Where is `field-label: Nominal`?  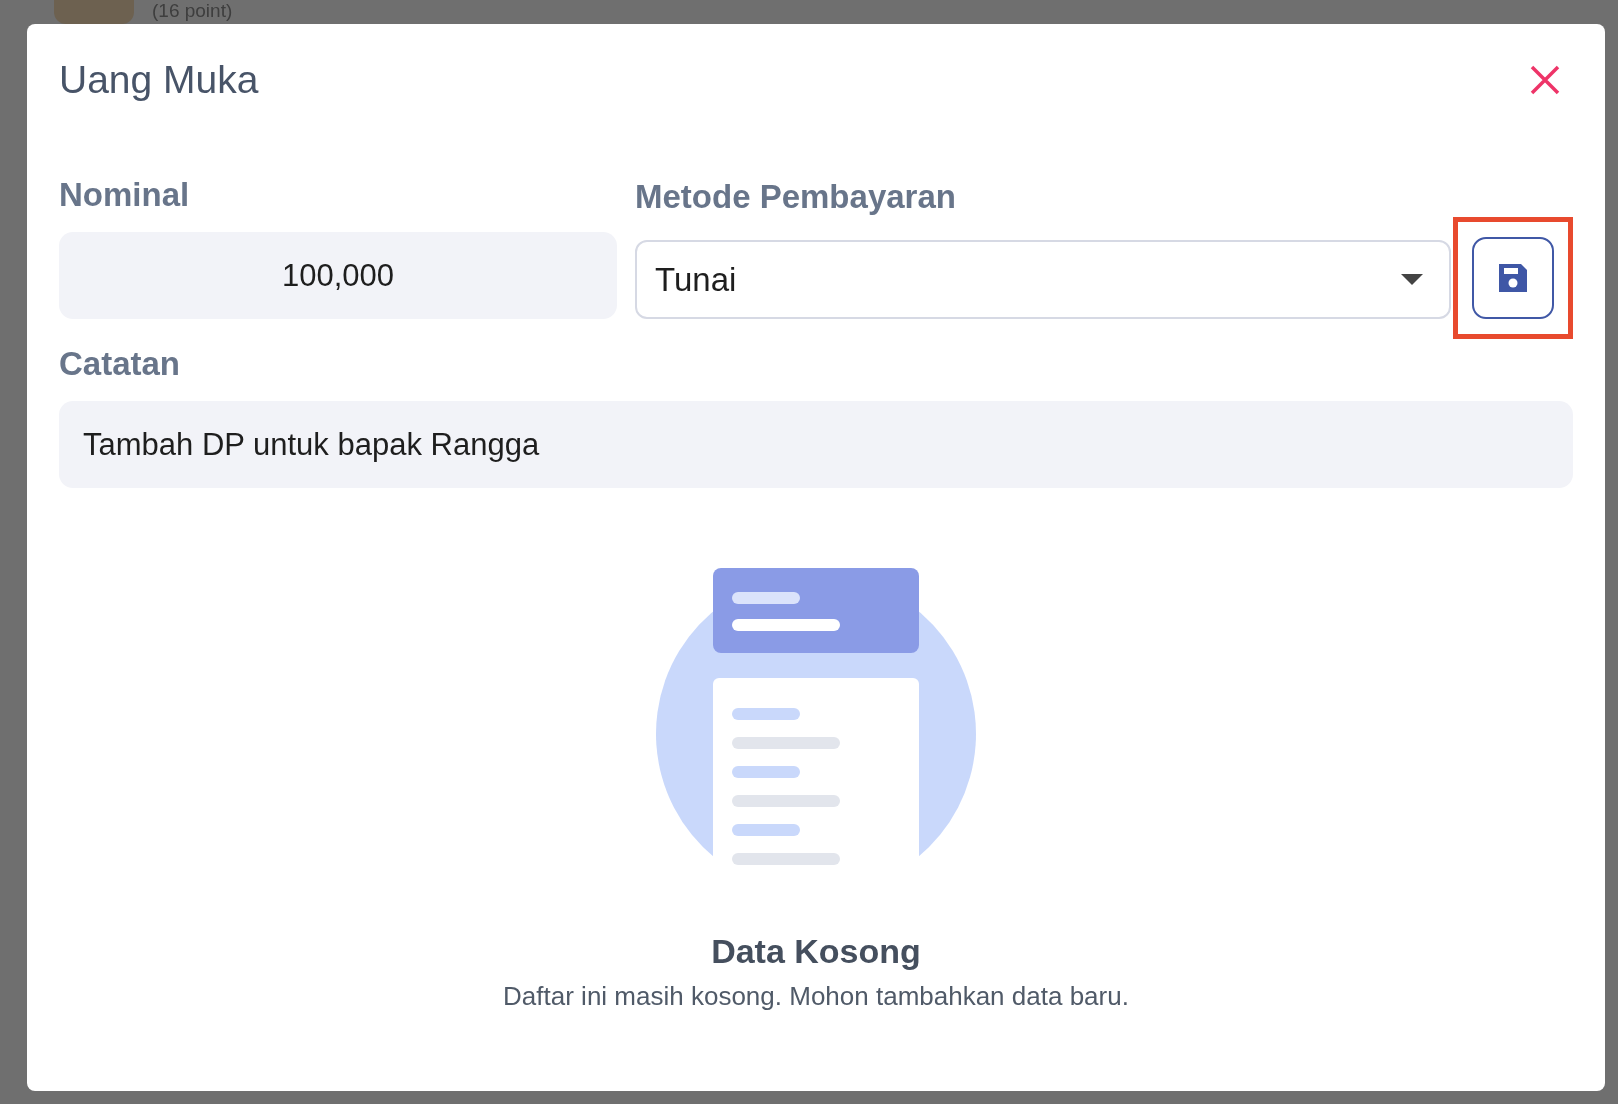 field-label: Nominal is located at coordinates (125, 195).